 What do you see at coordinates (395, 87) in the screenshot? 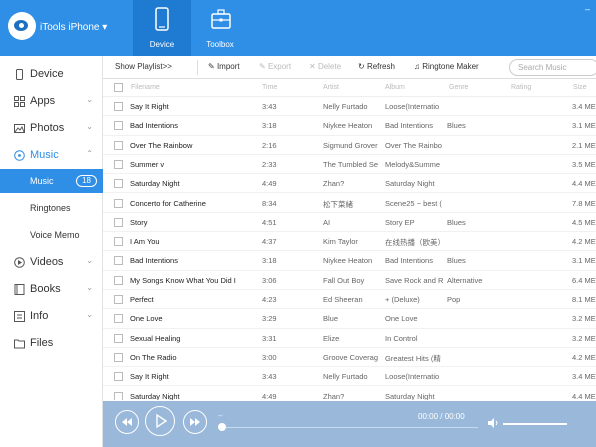
I see `column-header-album: Album` at bounding box center [395, 87].